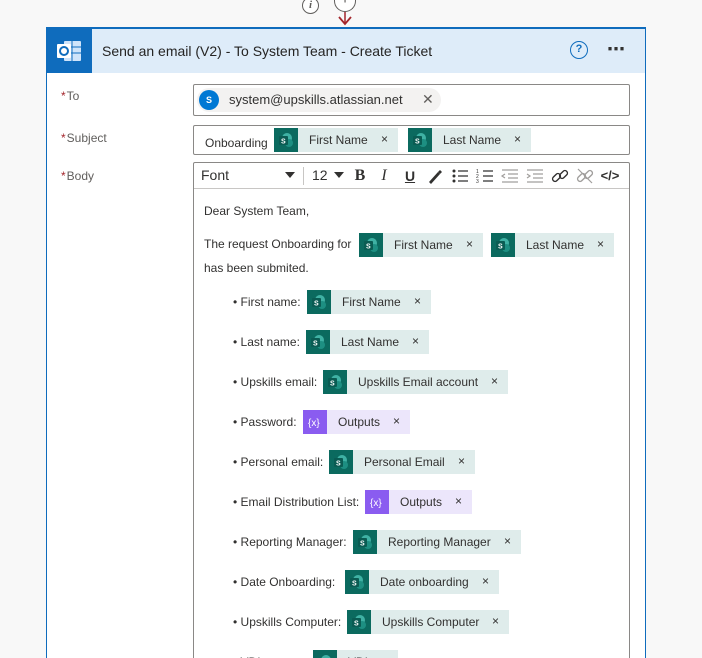 The height and width of the screenshot is (658, 702). I want to click on code-view-icon: </>, so click(610, 176).